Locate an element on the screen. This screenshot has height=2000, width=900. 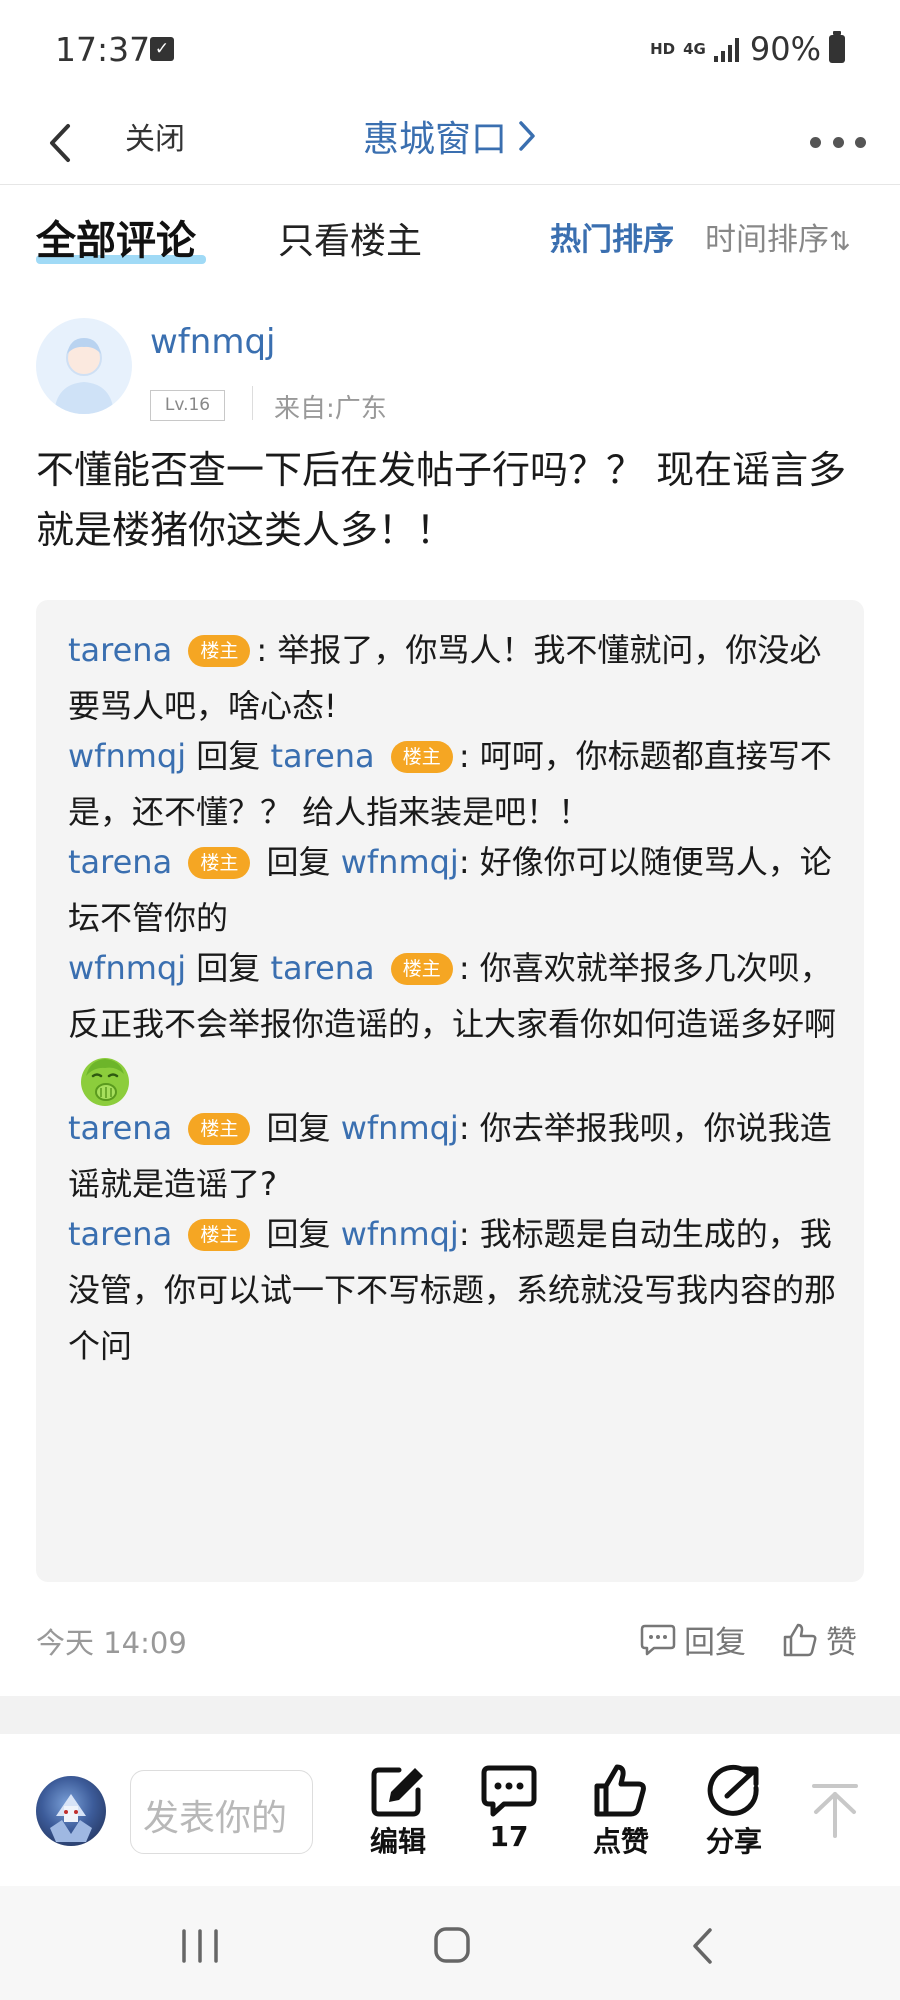
reply-item: tarena 楼主: 举报了，你骂人！我不懂就问，你没必要骂人吧，啥心态! is located at coordinates (453, 678).